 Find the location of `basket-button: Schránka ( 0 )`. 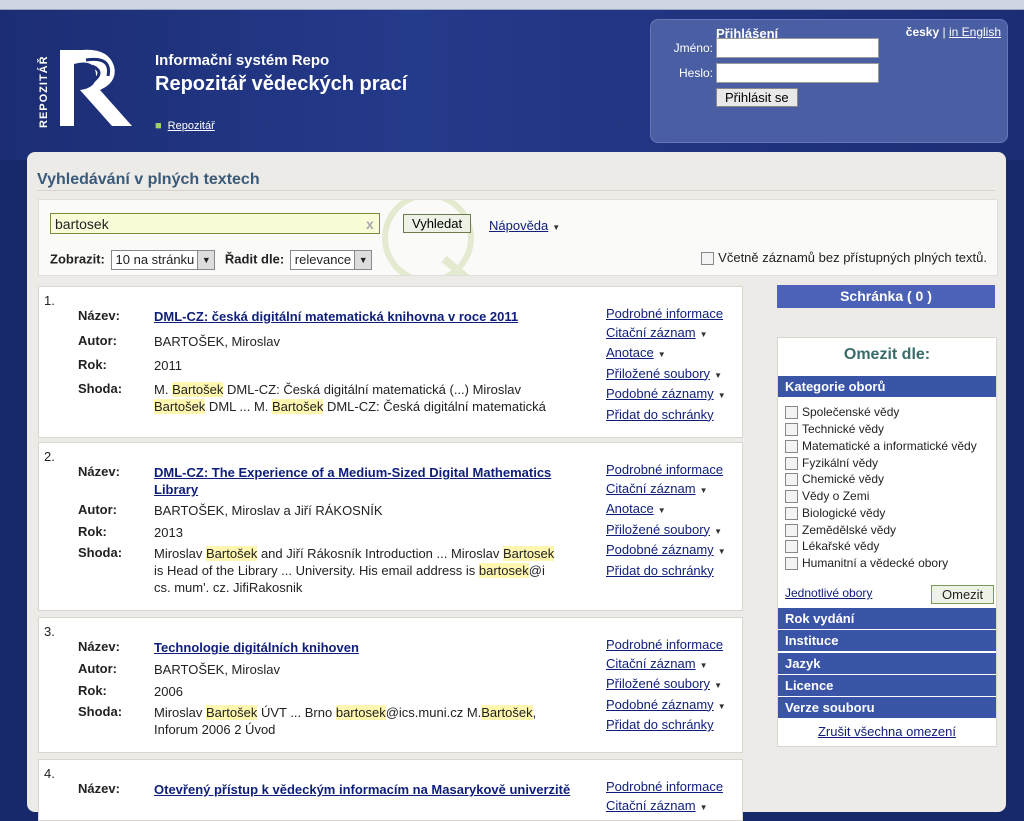

basket-button: Schránka ( 0 ) is located at coordinates (886, 296).